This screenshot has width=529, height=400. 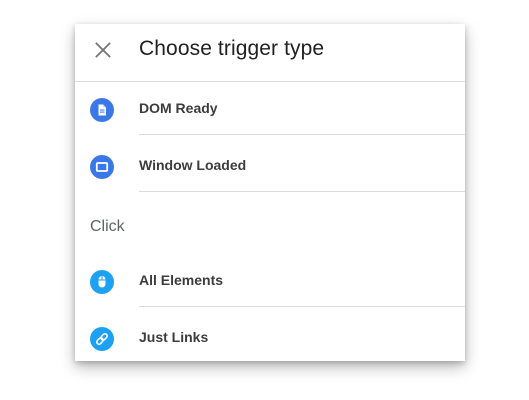 What do you see at coordinates (107, 226) in the screenshot?
I see `section-heading-click: Click` at bounding box center [107, 226].